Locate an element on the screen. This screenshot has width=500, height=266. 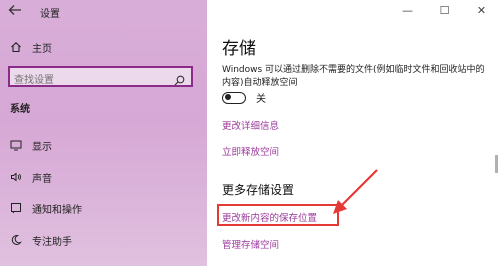
sidebar-item-focus-assist: 专注助手 is located at coordinates (103, 240).